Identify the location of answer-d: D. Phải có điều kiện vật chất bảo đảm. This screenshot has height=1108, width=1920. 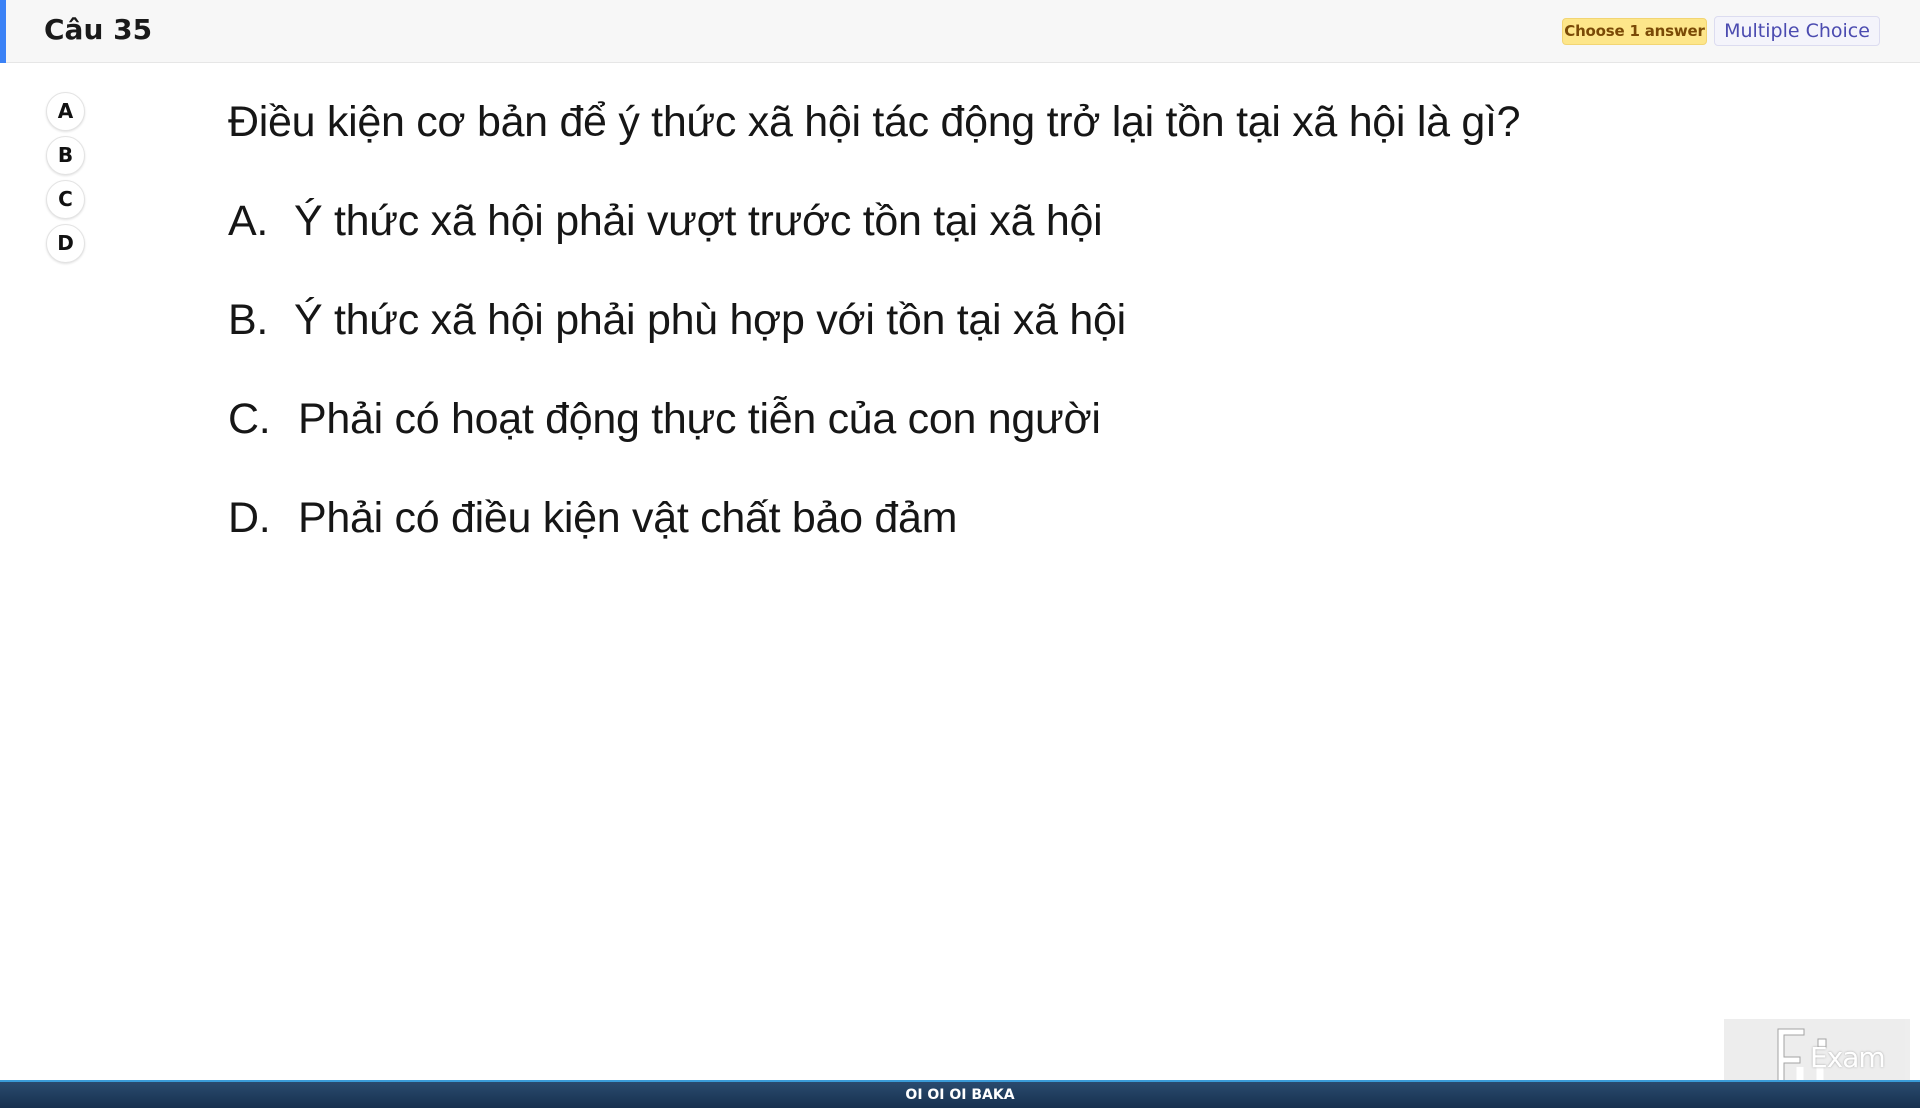
(592, 518).